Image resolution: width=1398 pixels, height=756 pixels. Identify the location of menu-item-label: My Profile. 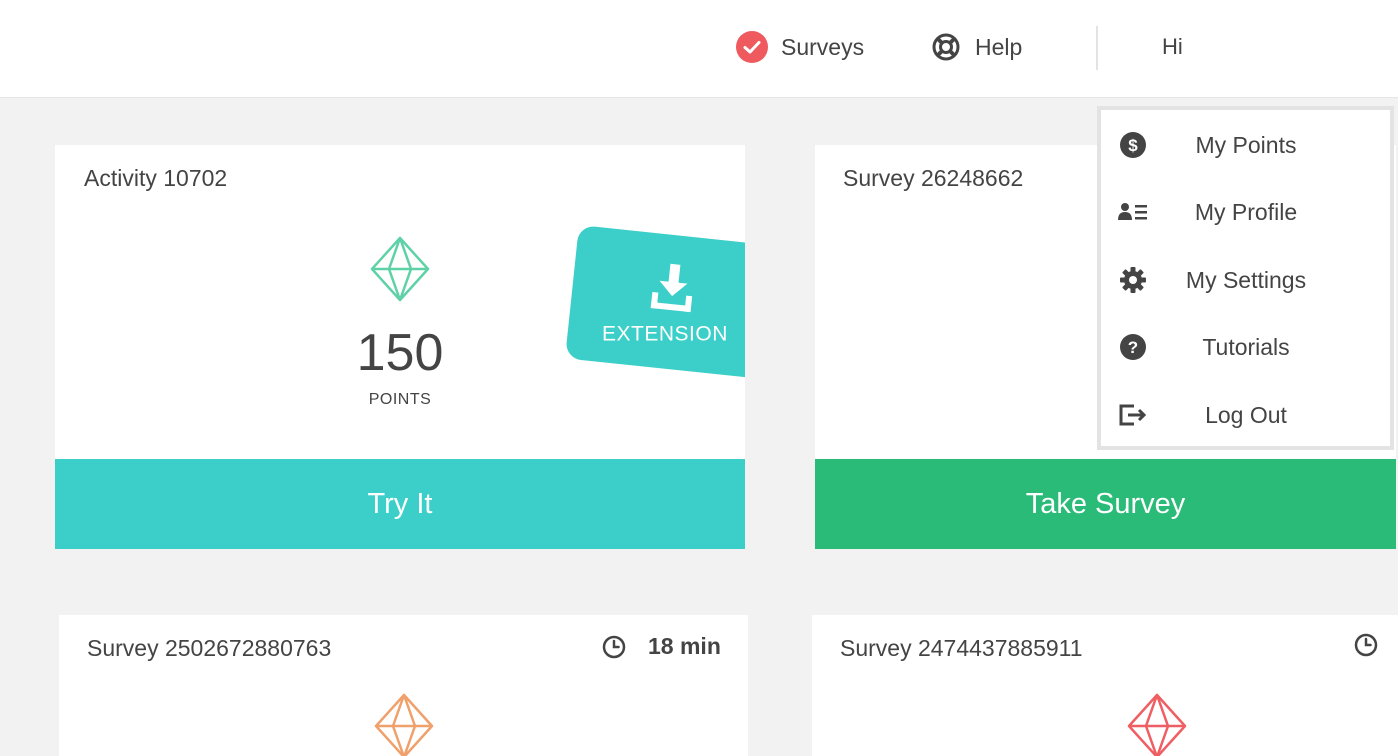
(1246, 211).